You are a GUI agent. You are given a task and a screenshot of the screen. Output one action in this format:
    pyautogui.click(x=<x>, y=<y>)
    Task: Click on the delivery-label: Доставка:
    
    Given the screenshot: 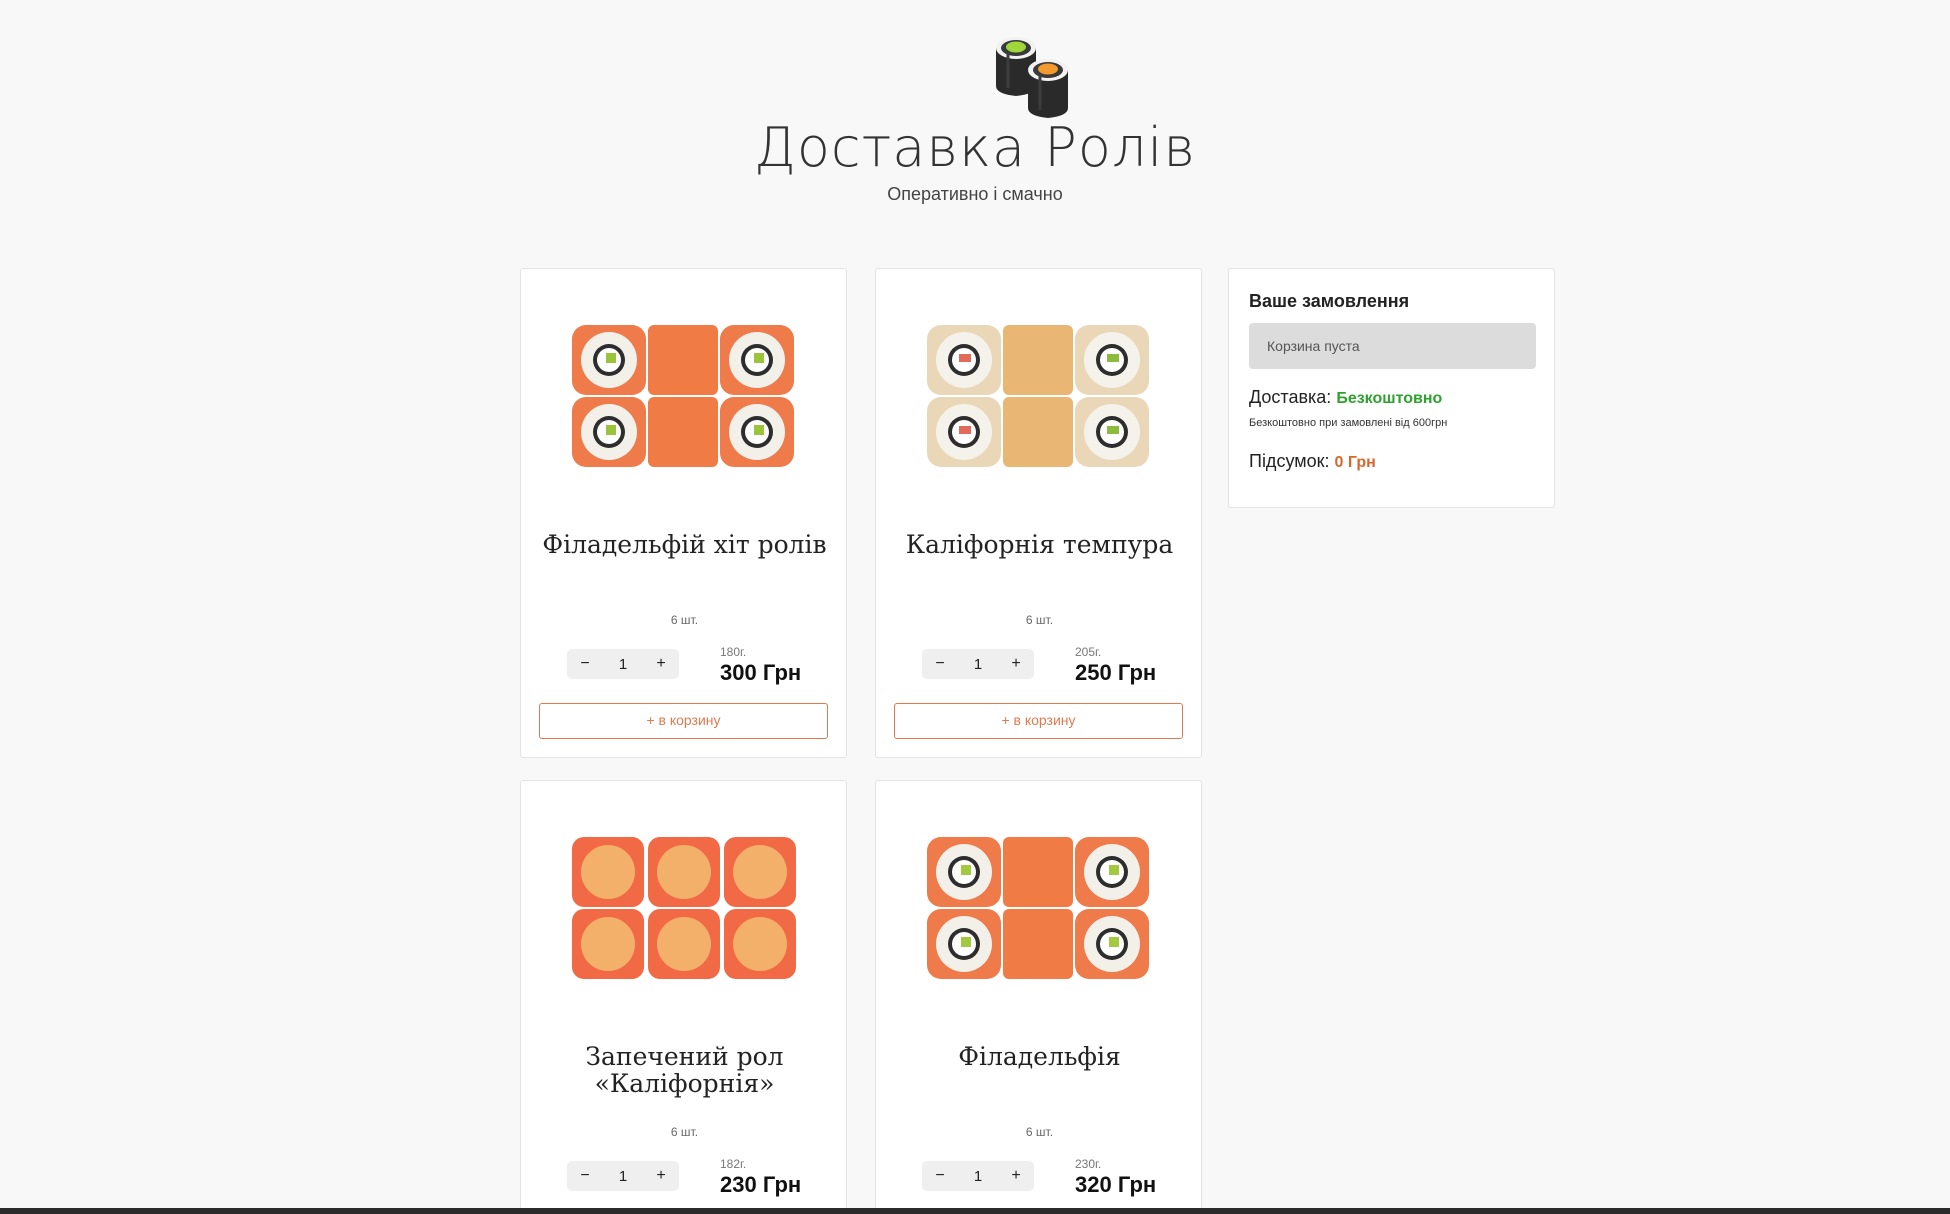 What is the action you would take?
    pyautogui.click(x=1290, y=397)
    